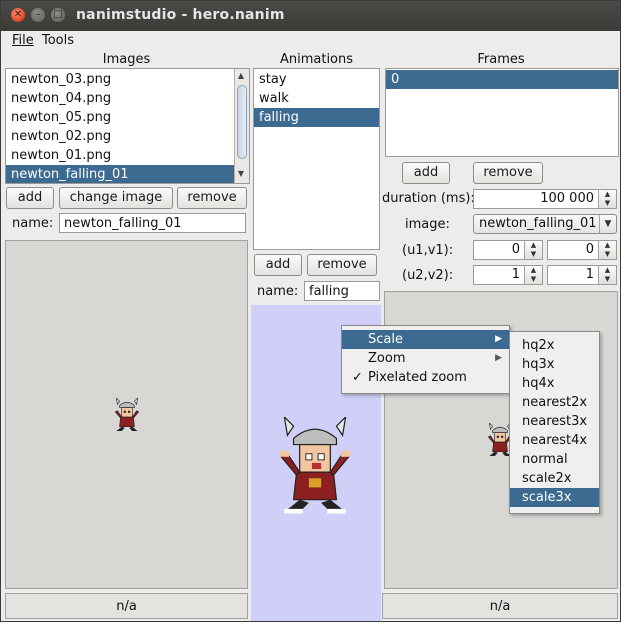 Image resolution: width=621 pixels, height=622 pixels. I want to click on image-label: image:, so click(427, 224).